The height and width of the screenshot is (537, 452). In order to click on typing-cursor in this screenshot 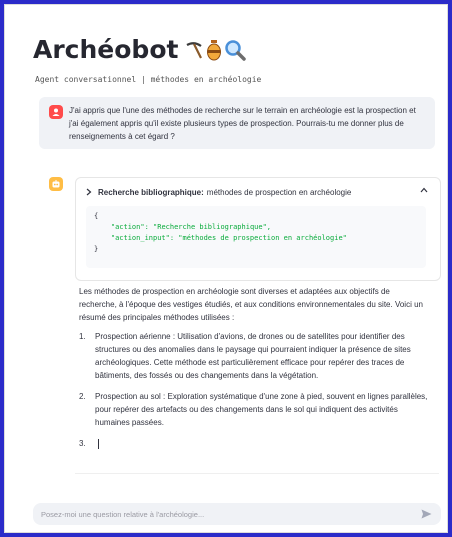, I will do `click(98, 443)`.